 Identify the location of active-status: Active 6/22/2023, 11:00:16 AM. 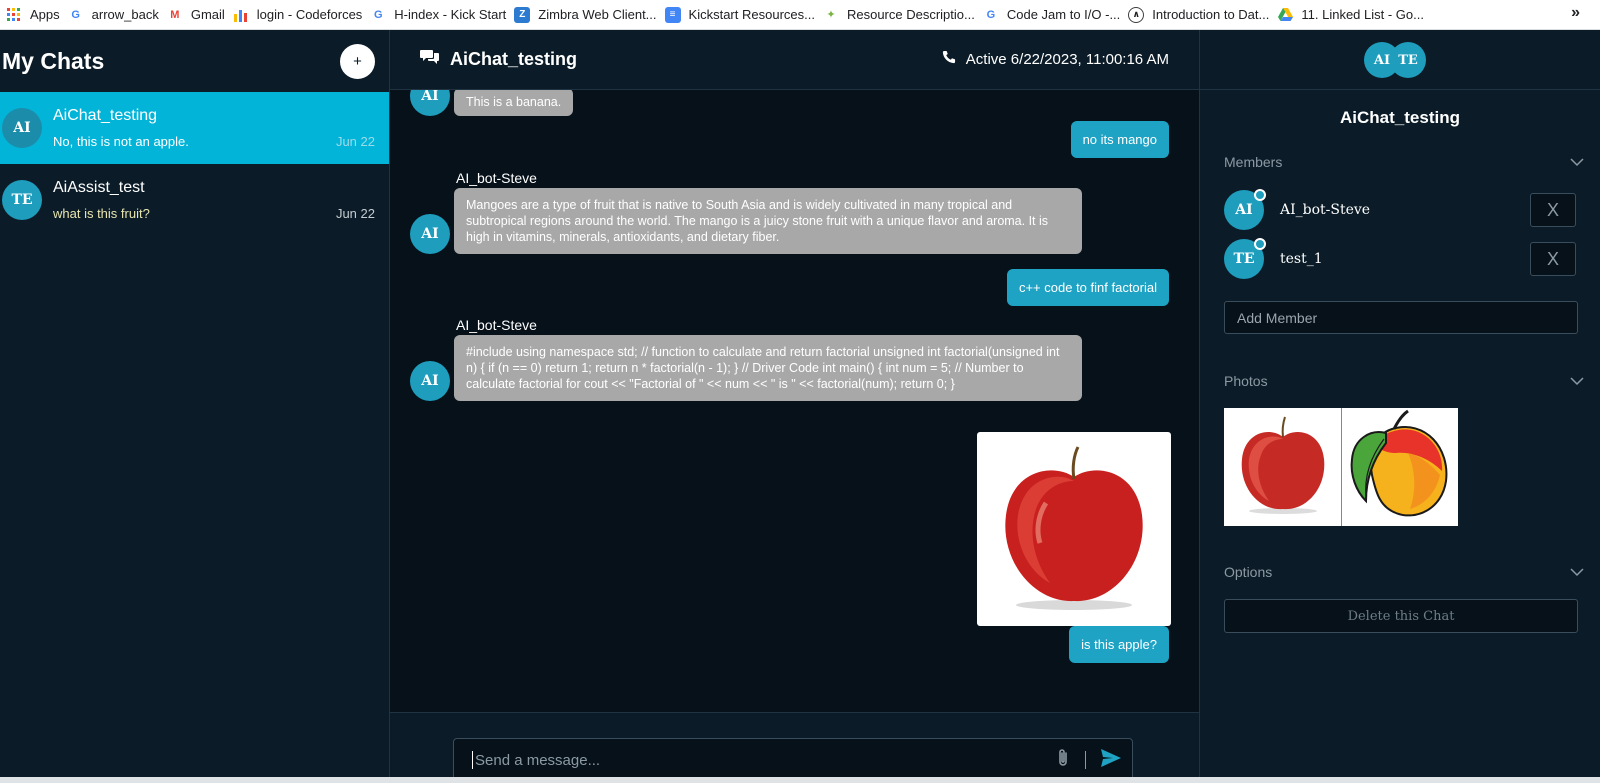
(1067, 59).